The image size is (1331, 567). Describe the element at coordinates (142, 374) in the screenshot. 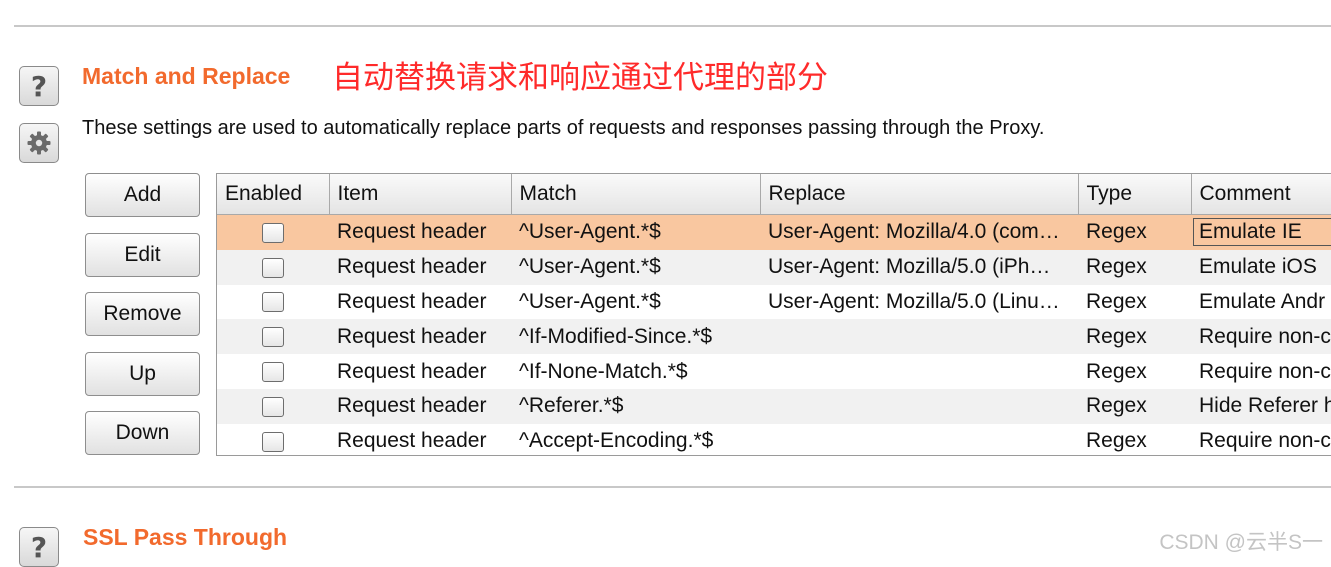

I see `up-button: Up` at that location.